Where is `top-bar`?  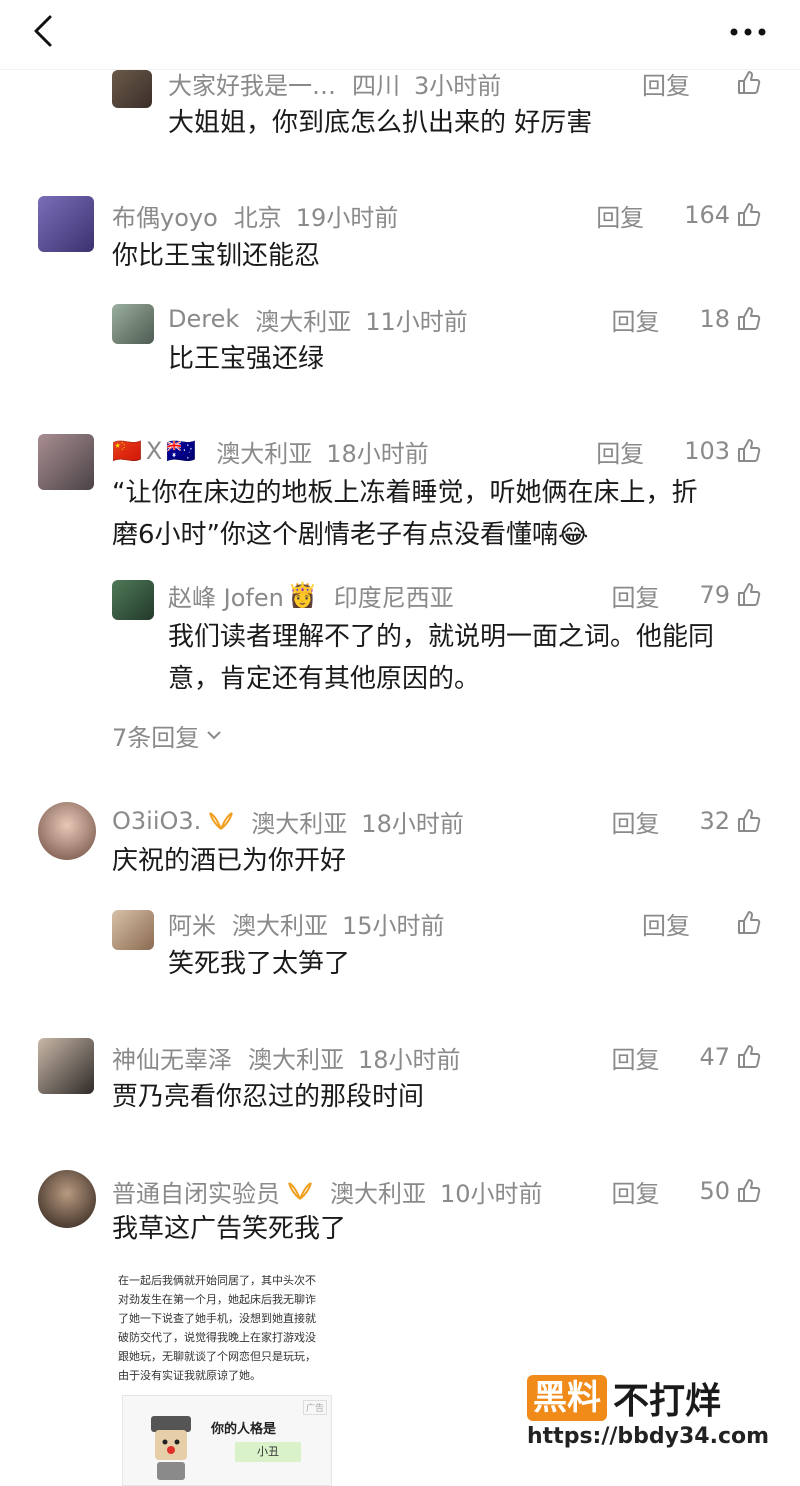
top-bar is located at coordinates (400, 35).